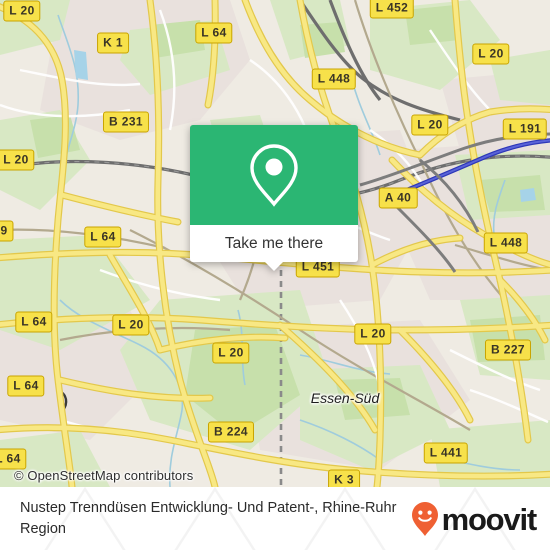  Describe the element at coordinates (231, 432) in the screenshot. I see `road-shield: B 224` at that location.